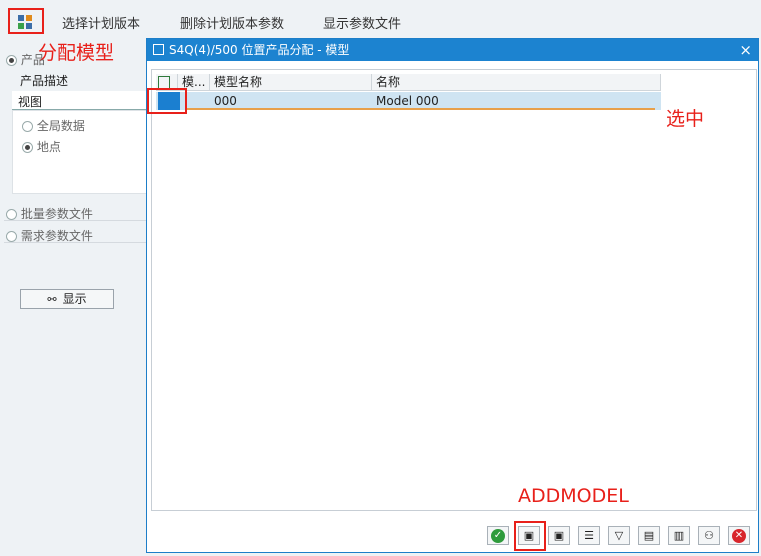 Image resolution: width=761 pixels, height=556 pixels. Describe the element at coordinates (82, 100) in the screenshot. I see `view-field: 视图` at that location.